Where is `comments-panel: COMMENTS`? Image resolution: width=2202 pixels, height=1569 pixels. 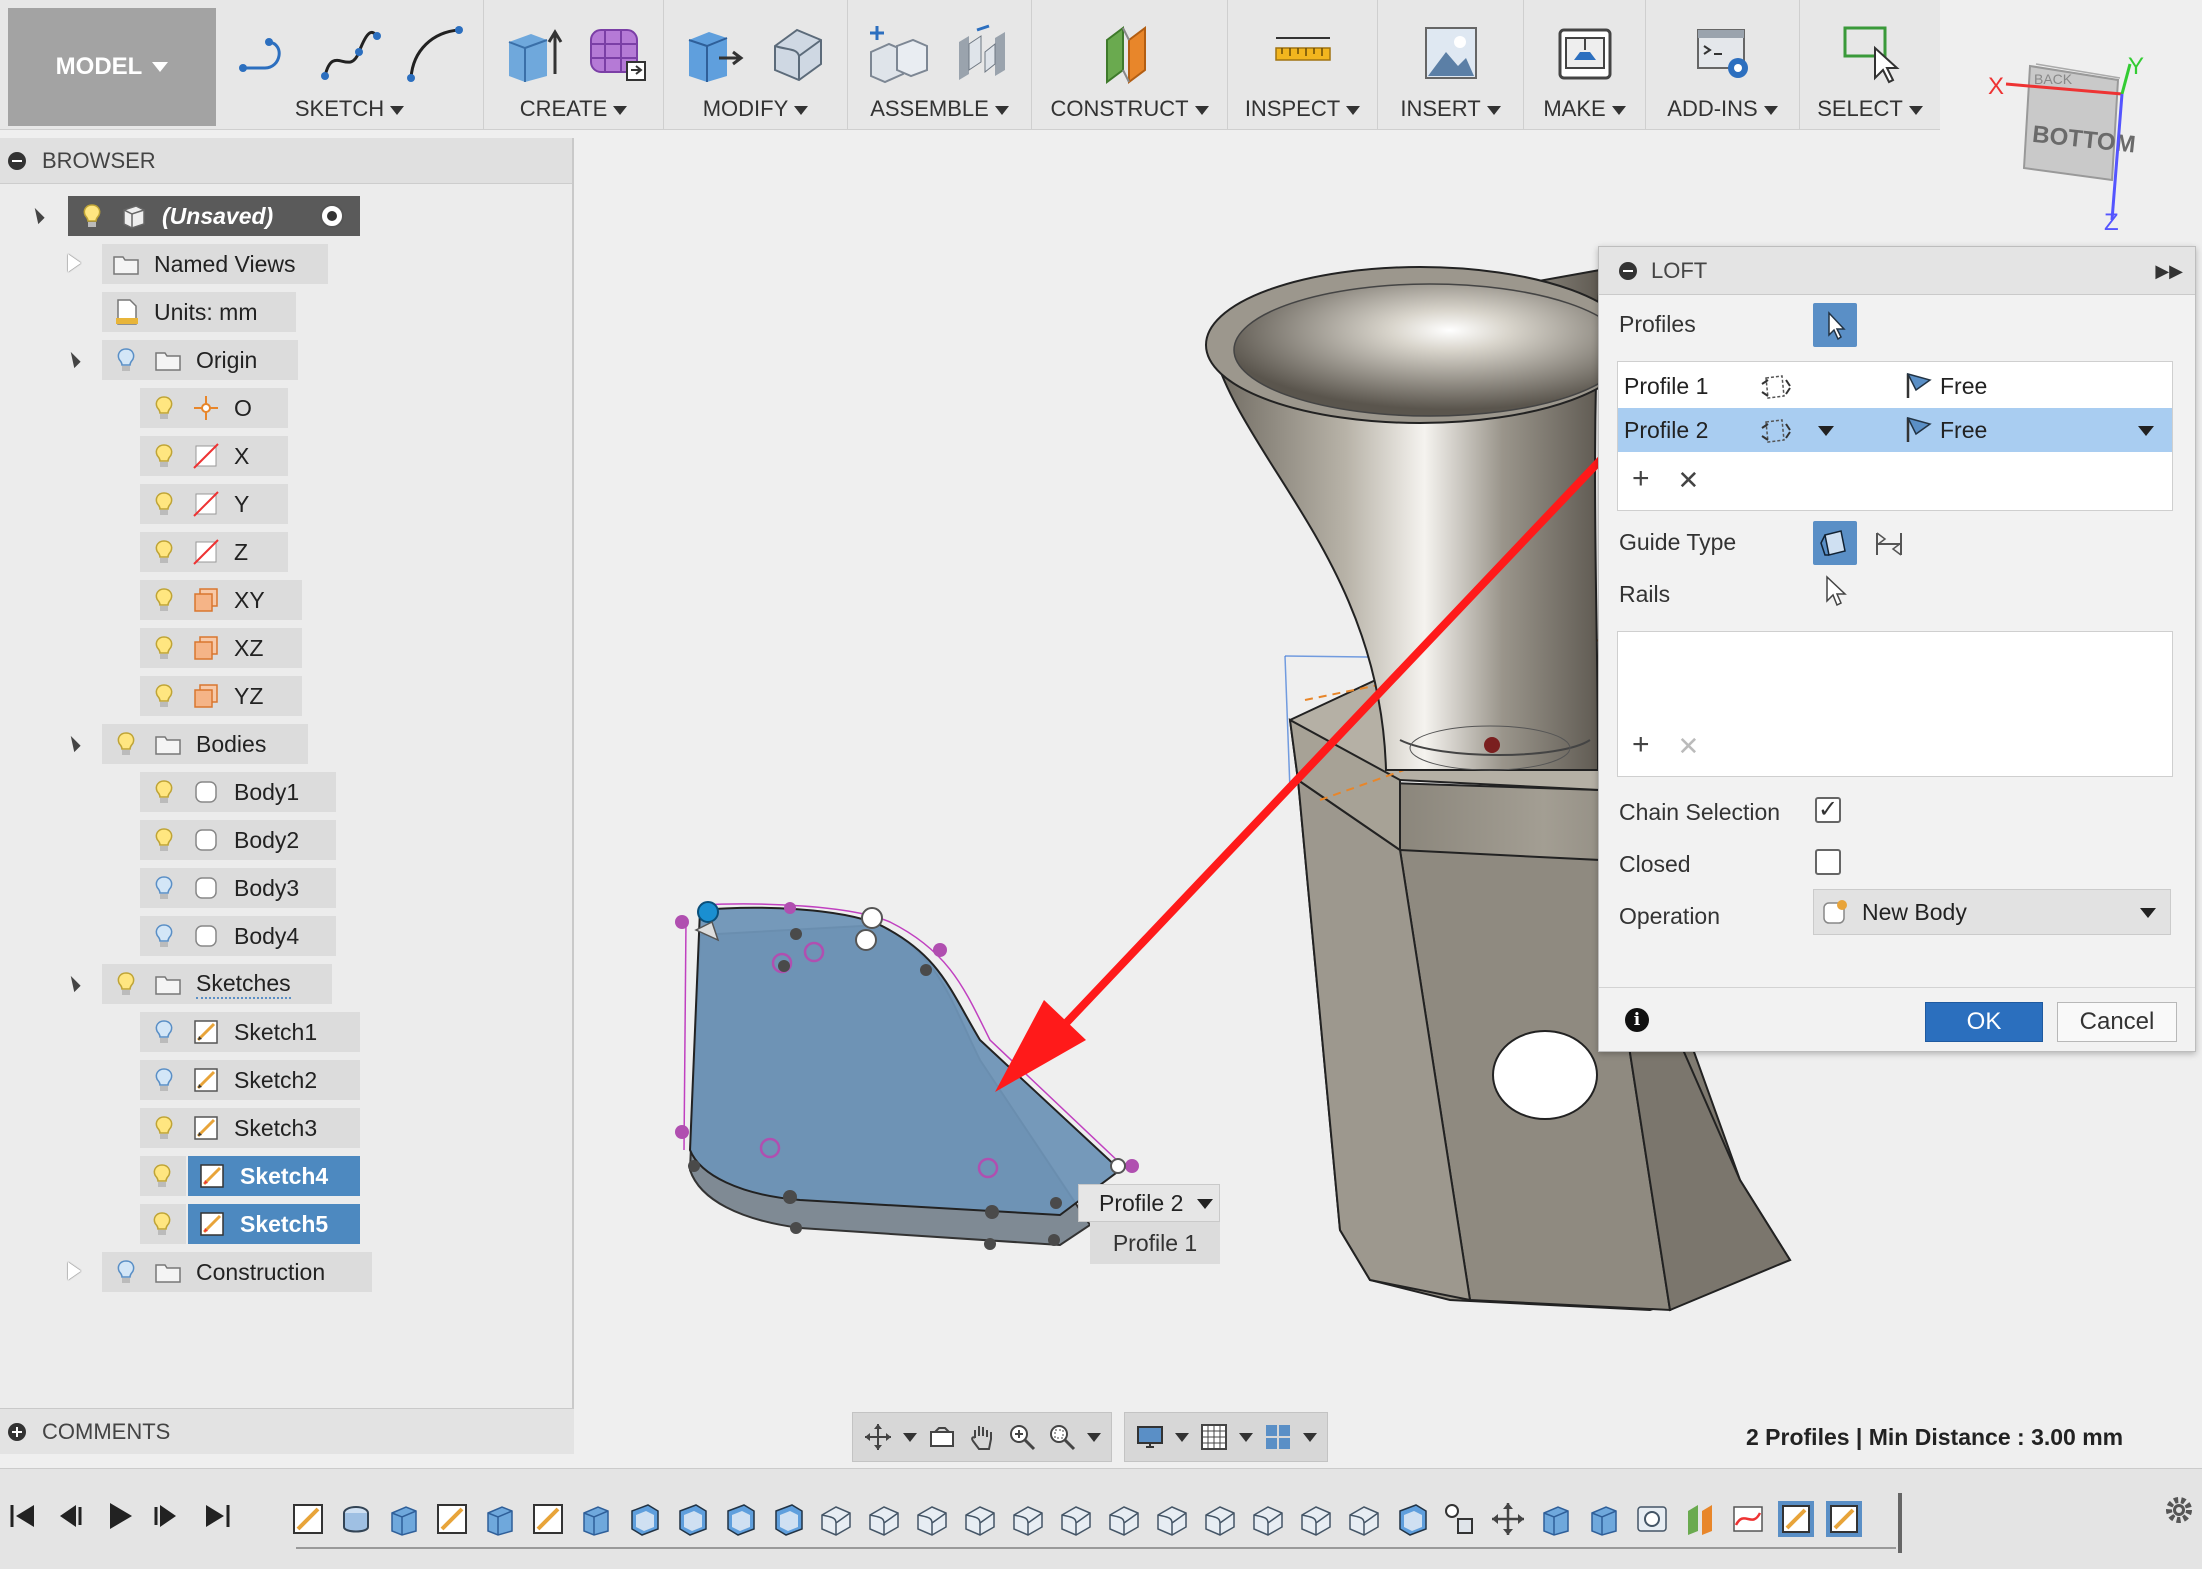 comments-panel: COMMENTS is located at coordinates (287, 1431).